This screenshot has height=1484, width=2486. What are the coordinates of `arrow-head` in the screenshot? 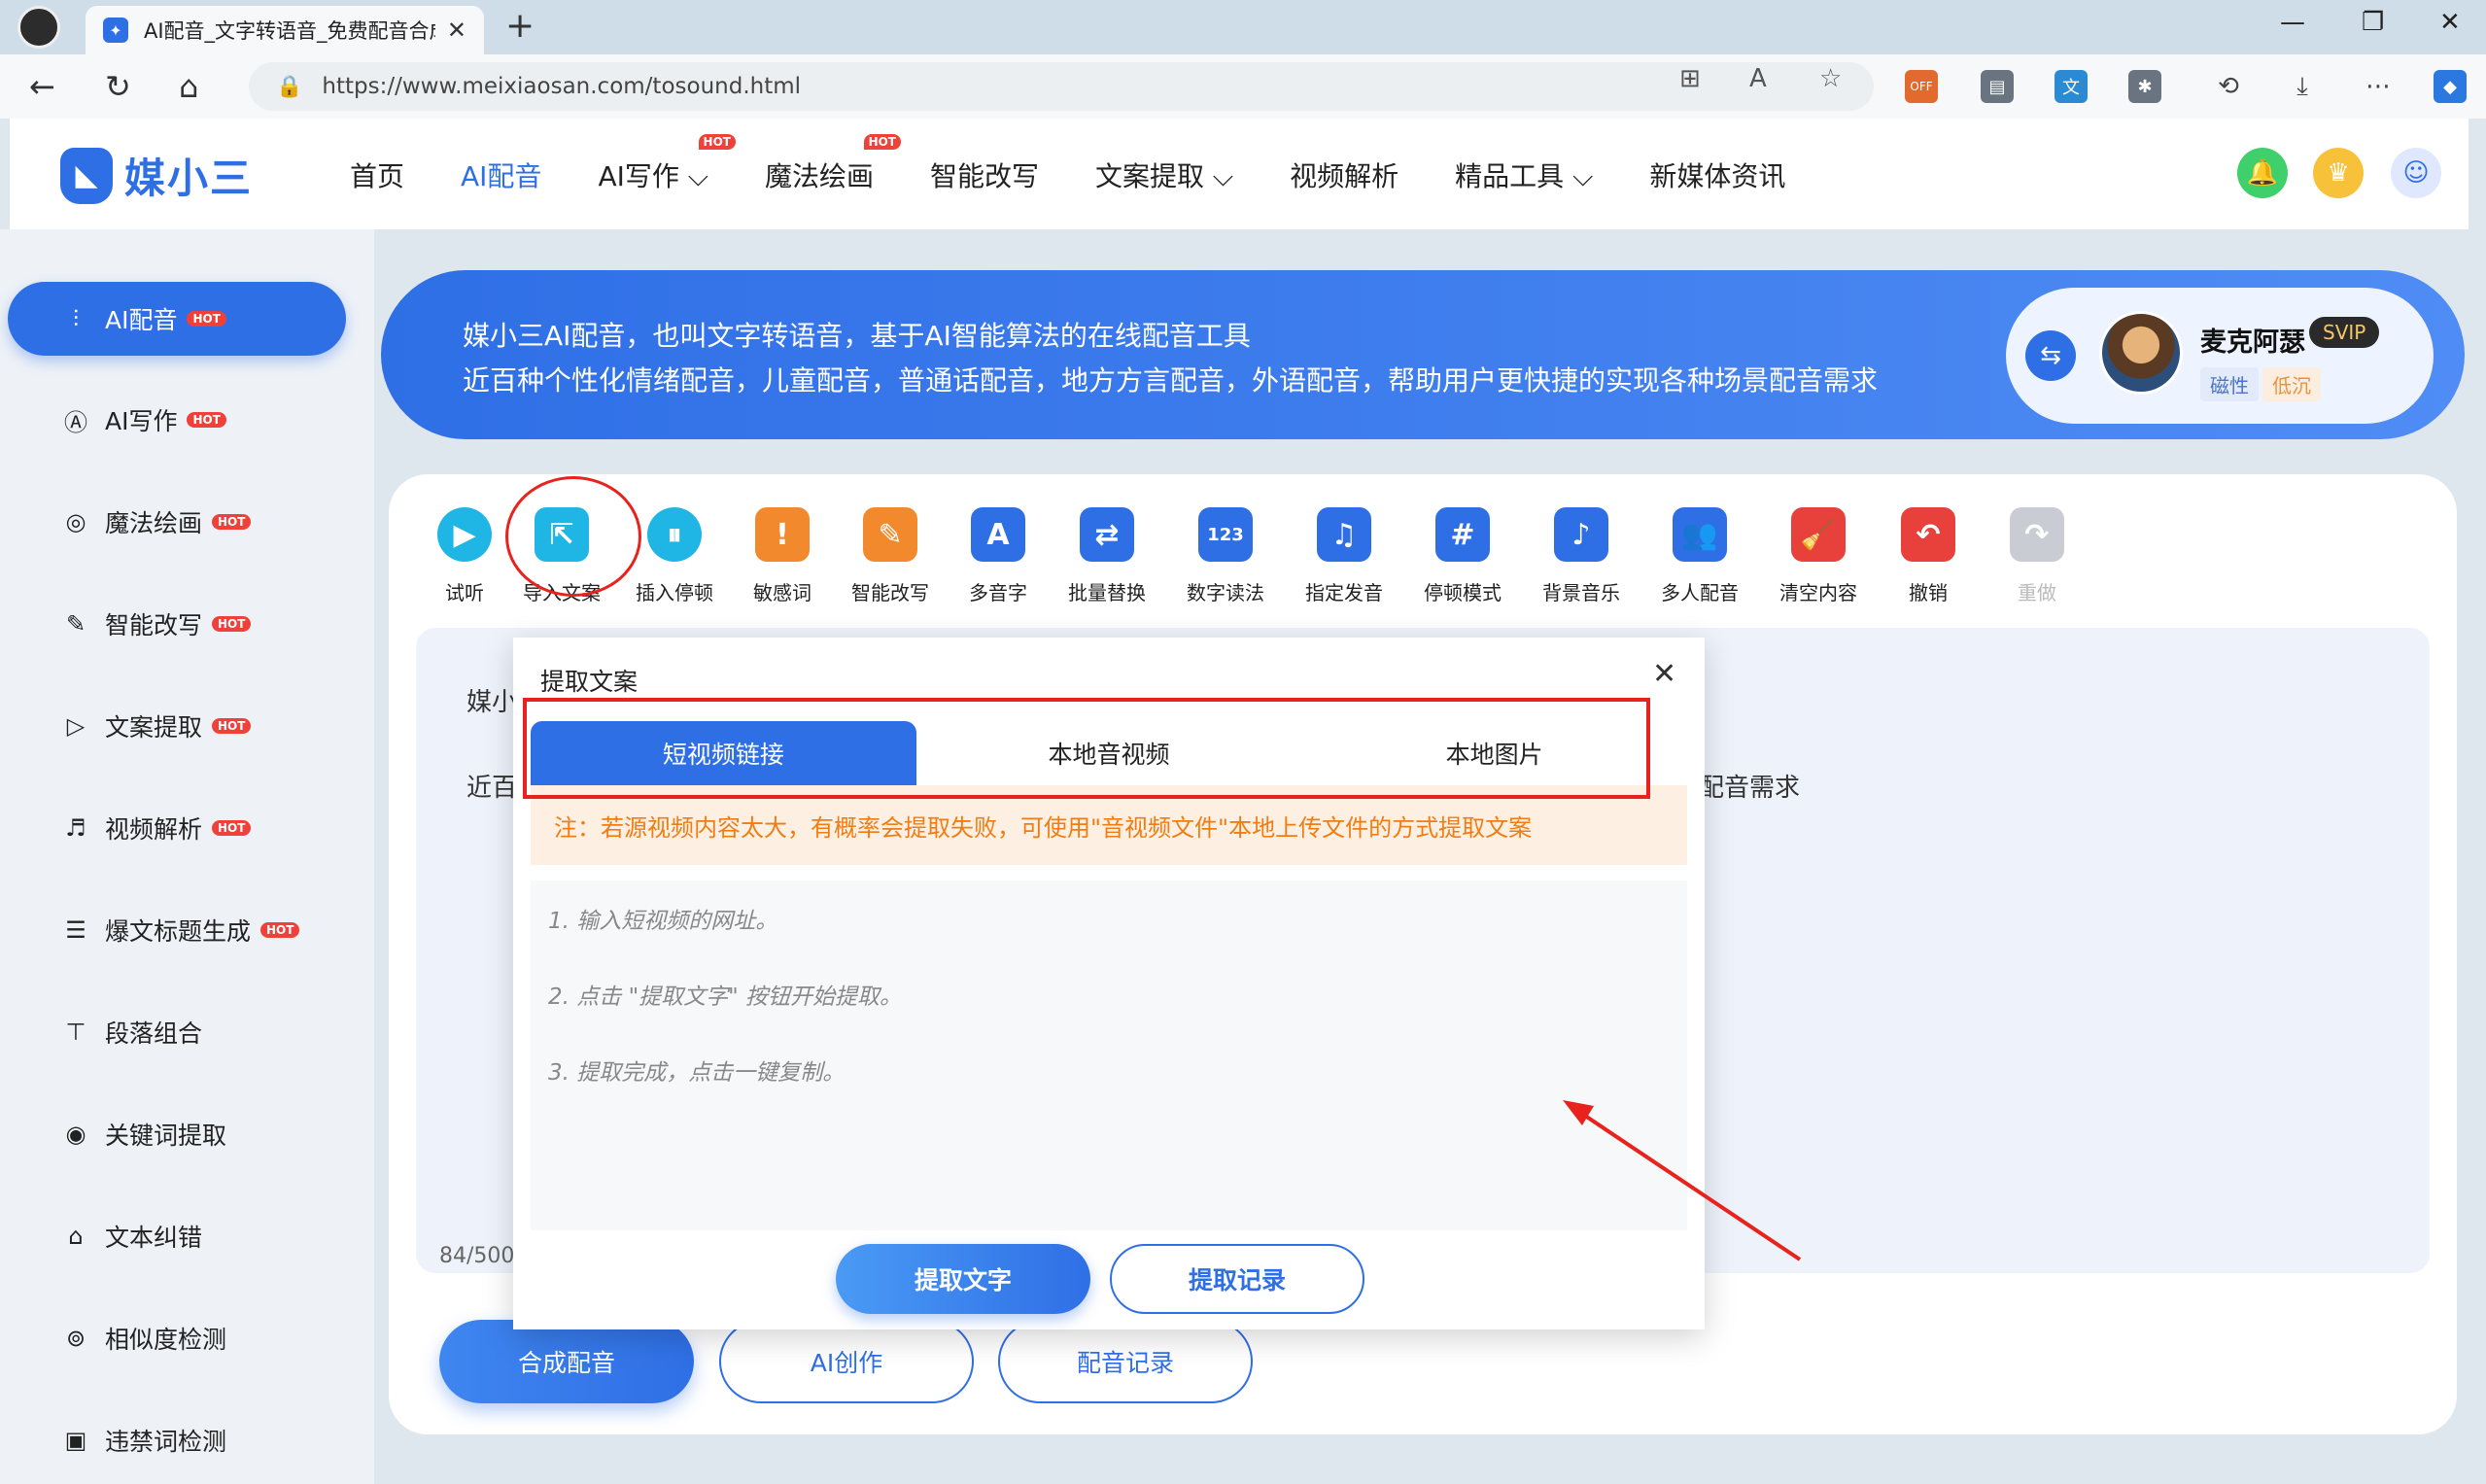 It's located at (1579, 1112).